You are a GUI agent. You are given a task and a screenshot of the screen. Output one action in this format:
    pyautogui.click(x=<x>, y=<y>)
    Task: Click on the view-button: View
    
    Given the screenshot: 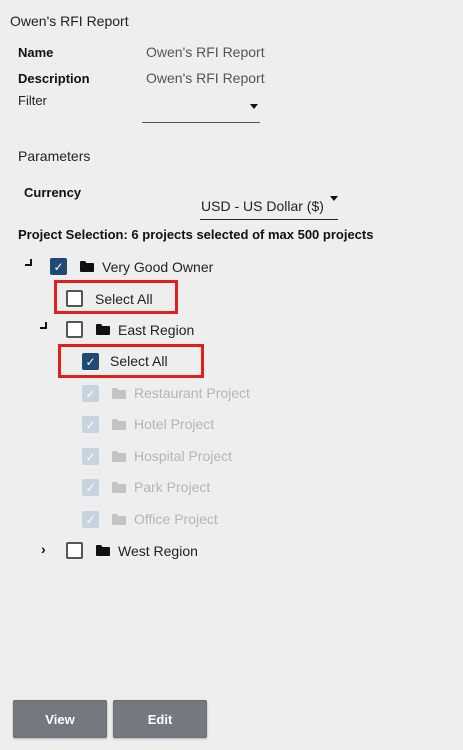 What is the action you would take?
    pyautogui.click(x=60, y=719)
    